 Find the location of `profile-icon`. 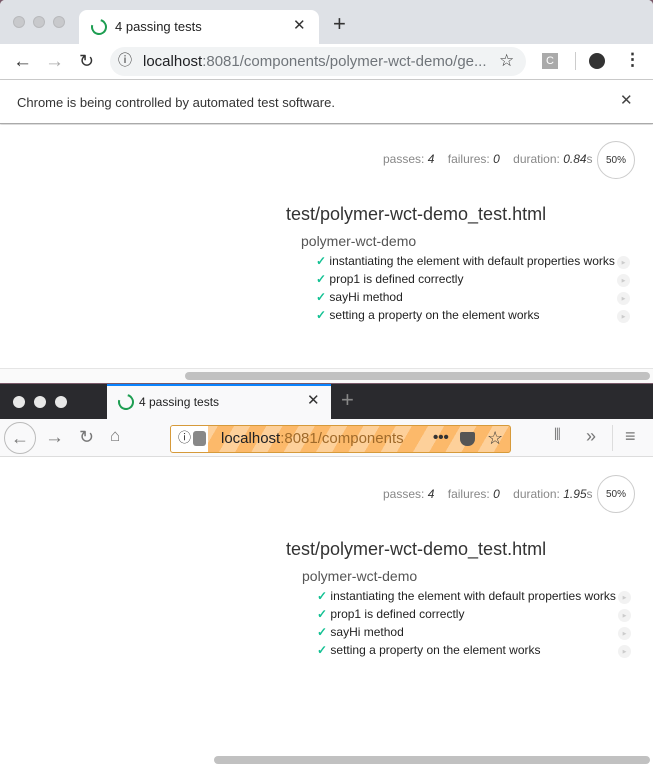

profile-icon is located at coordinates (597, 61).